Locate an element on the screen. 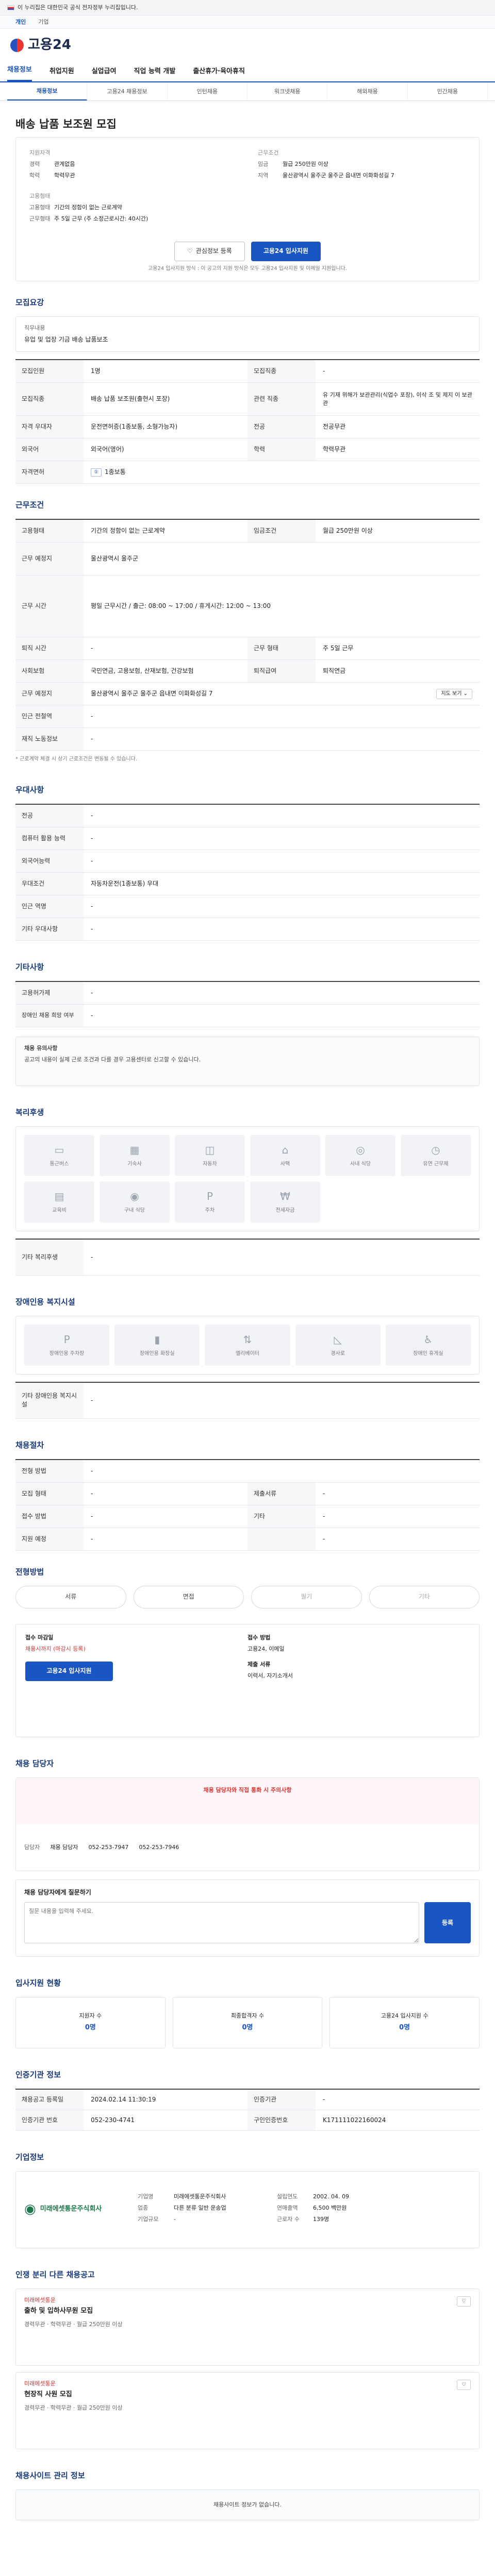  job-desc-head: 직무내용 is located at coordinates (34, 328).